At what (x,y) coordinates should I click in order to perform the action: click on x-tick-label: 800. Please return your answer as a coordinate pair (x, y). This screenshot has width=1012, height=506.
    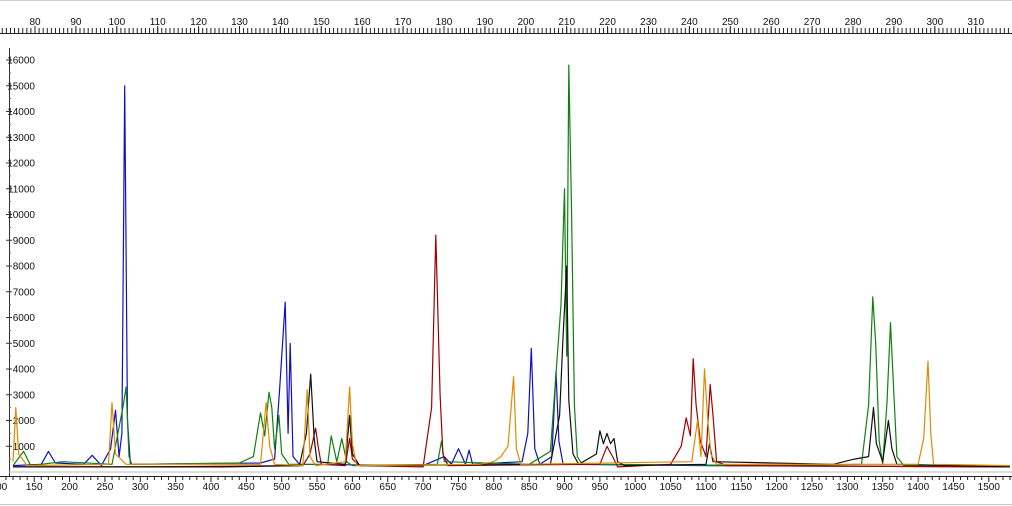
    Looking at the image, I should click on (493, 487).